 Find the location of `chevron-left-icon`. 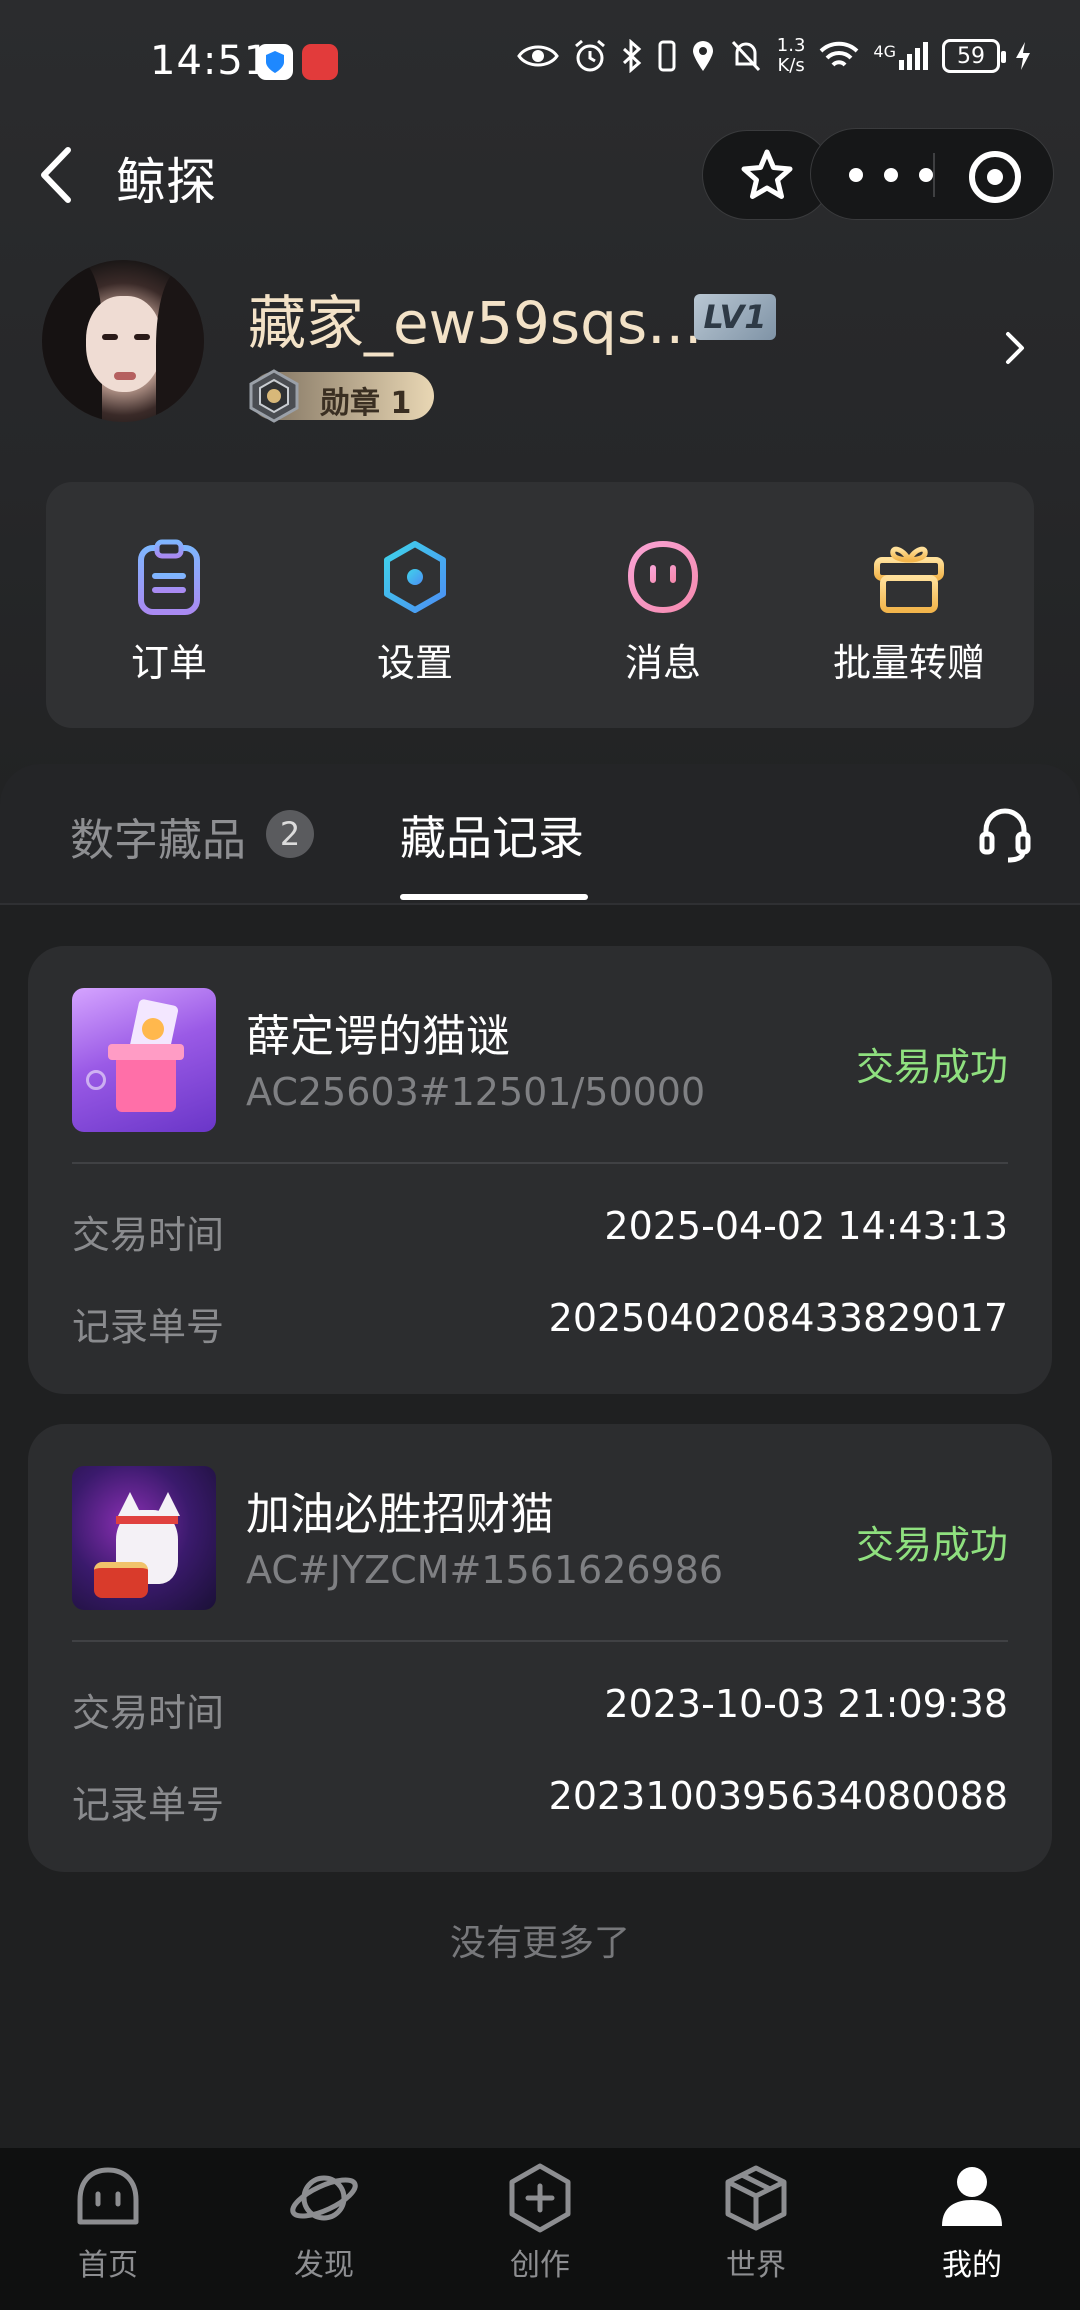

chevron-left-icon is located at coordinates (56, 175).